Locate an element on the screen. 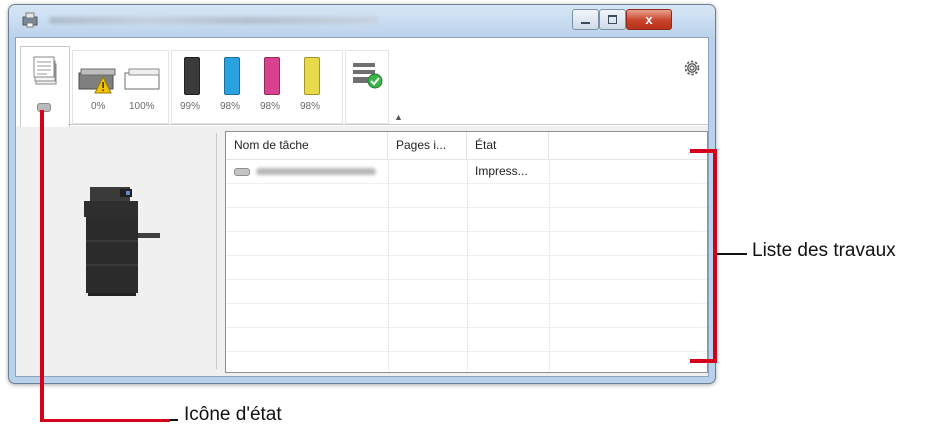  status-icon-annotation: Icône d'état is located at coordinates (233, 414).